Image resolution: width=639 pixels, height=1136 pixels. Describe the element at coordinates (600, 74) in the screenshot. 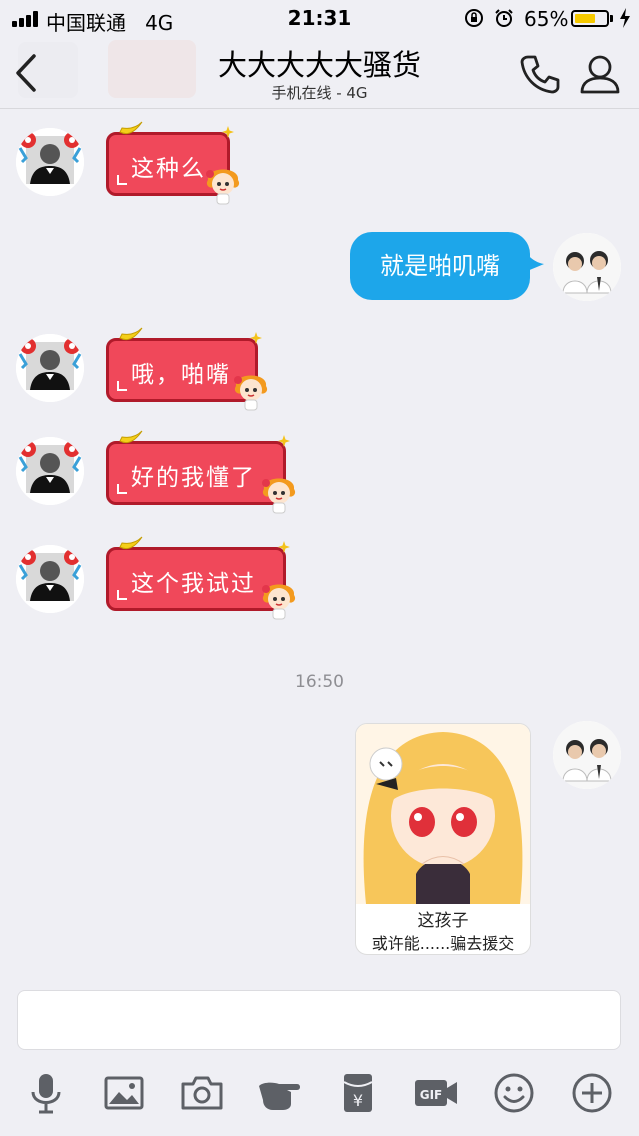

I see `profile-icon` at that location.